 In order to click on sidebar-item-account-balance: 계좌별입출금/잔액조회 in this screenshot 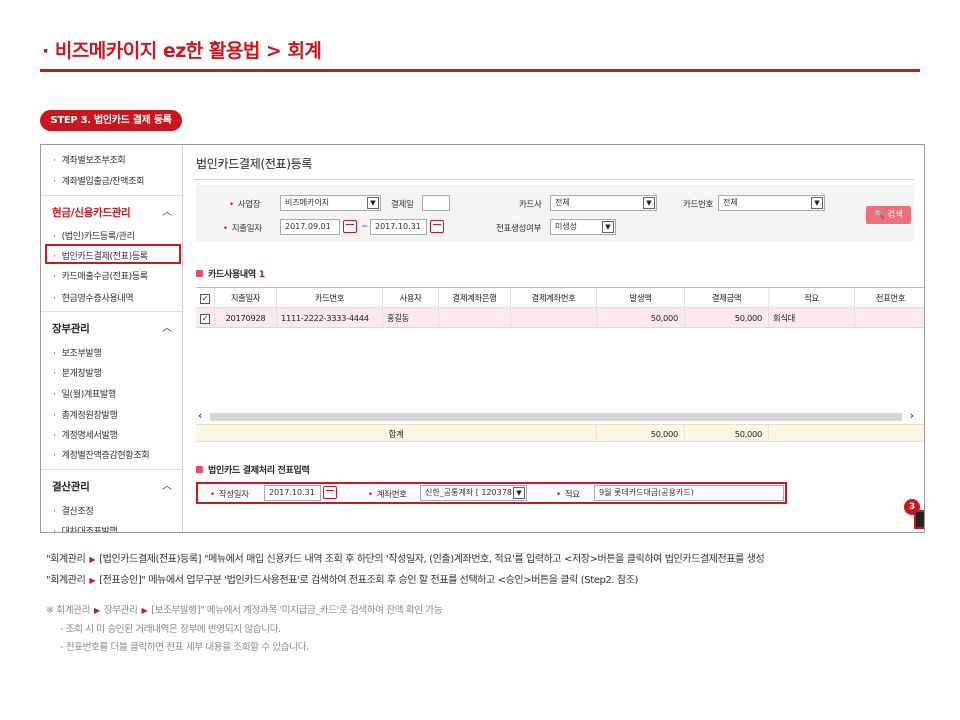, I will do `click(99, 180)`.